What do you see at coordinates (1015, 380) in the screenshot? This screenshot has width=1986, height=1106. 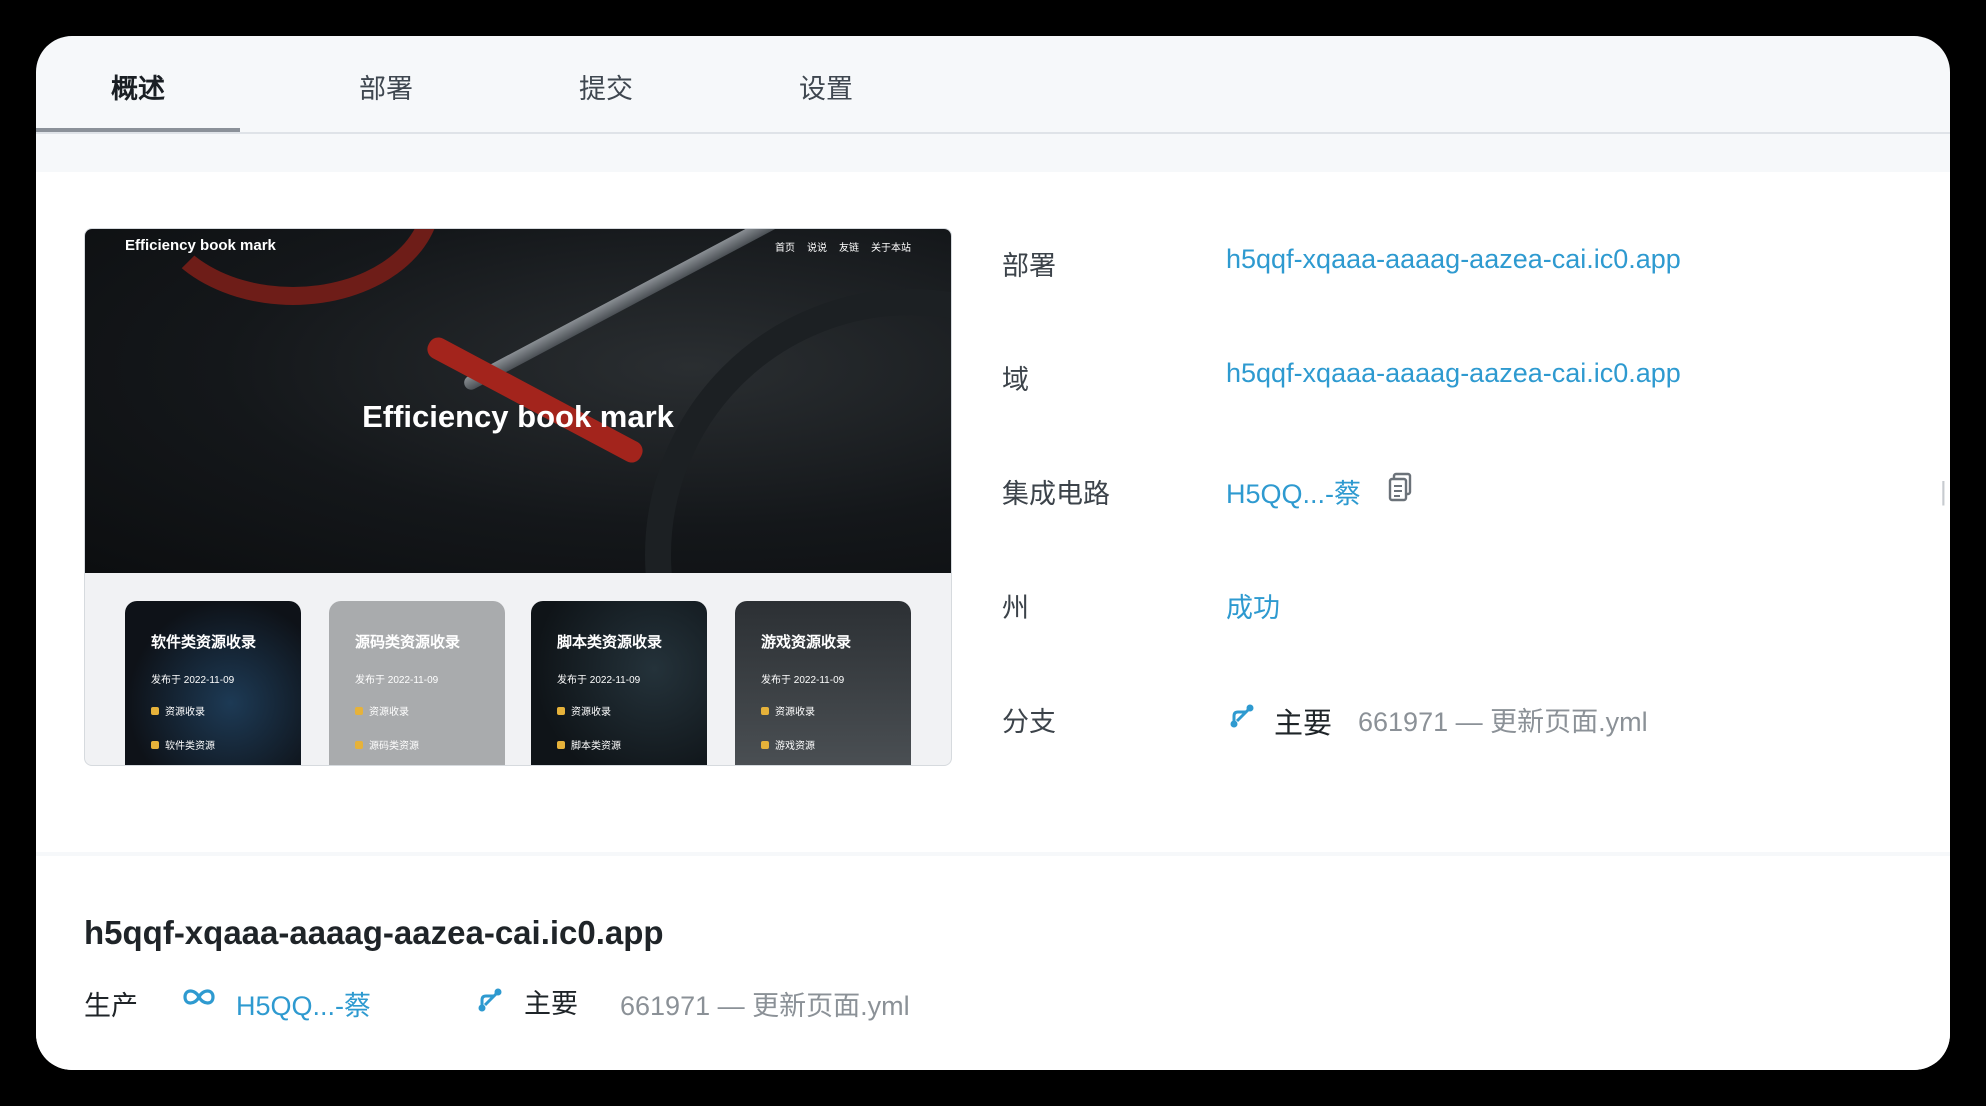 I see `domain-label: 域` at bounding box center [1015, 380].